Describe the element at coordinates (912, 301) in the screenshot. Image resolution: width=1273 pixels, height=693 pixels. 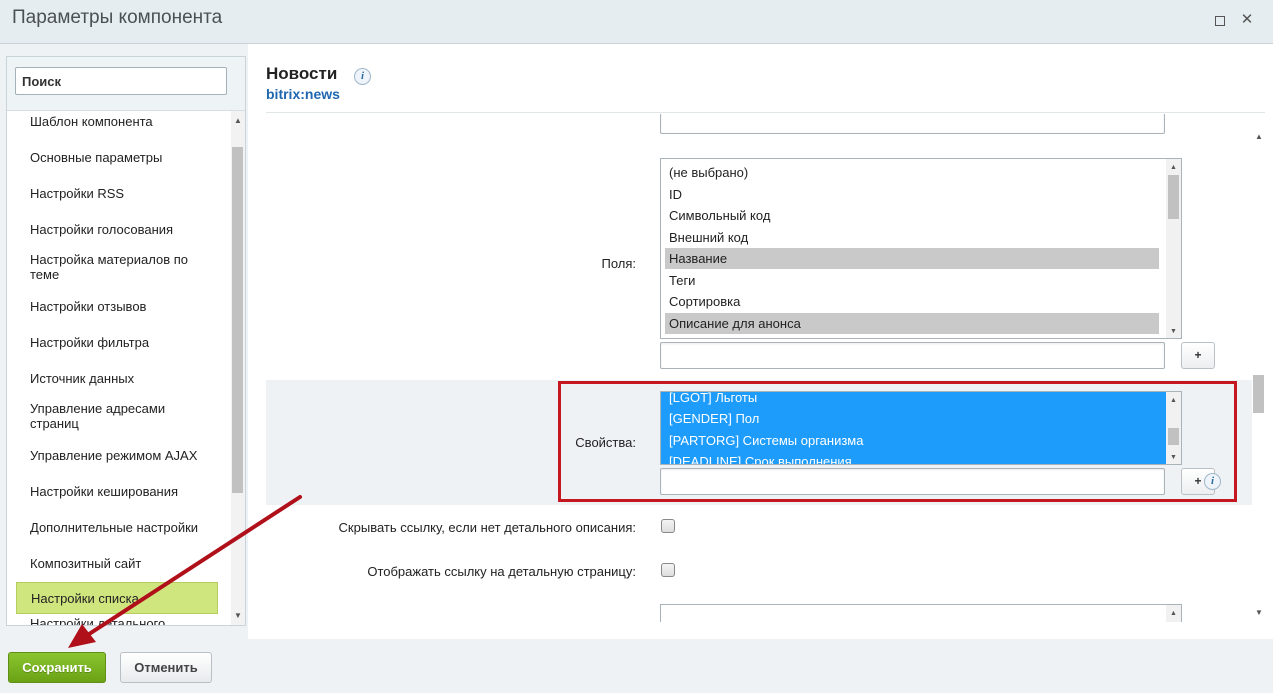
I see `list-item: Сортировка` at that location.